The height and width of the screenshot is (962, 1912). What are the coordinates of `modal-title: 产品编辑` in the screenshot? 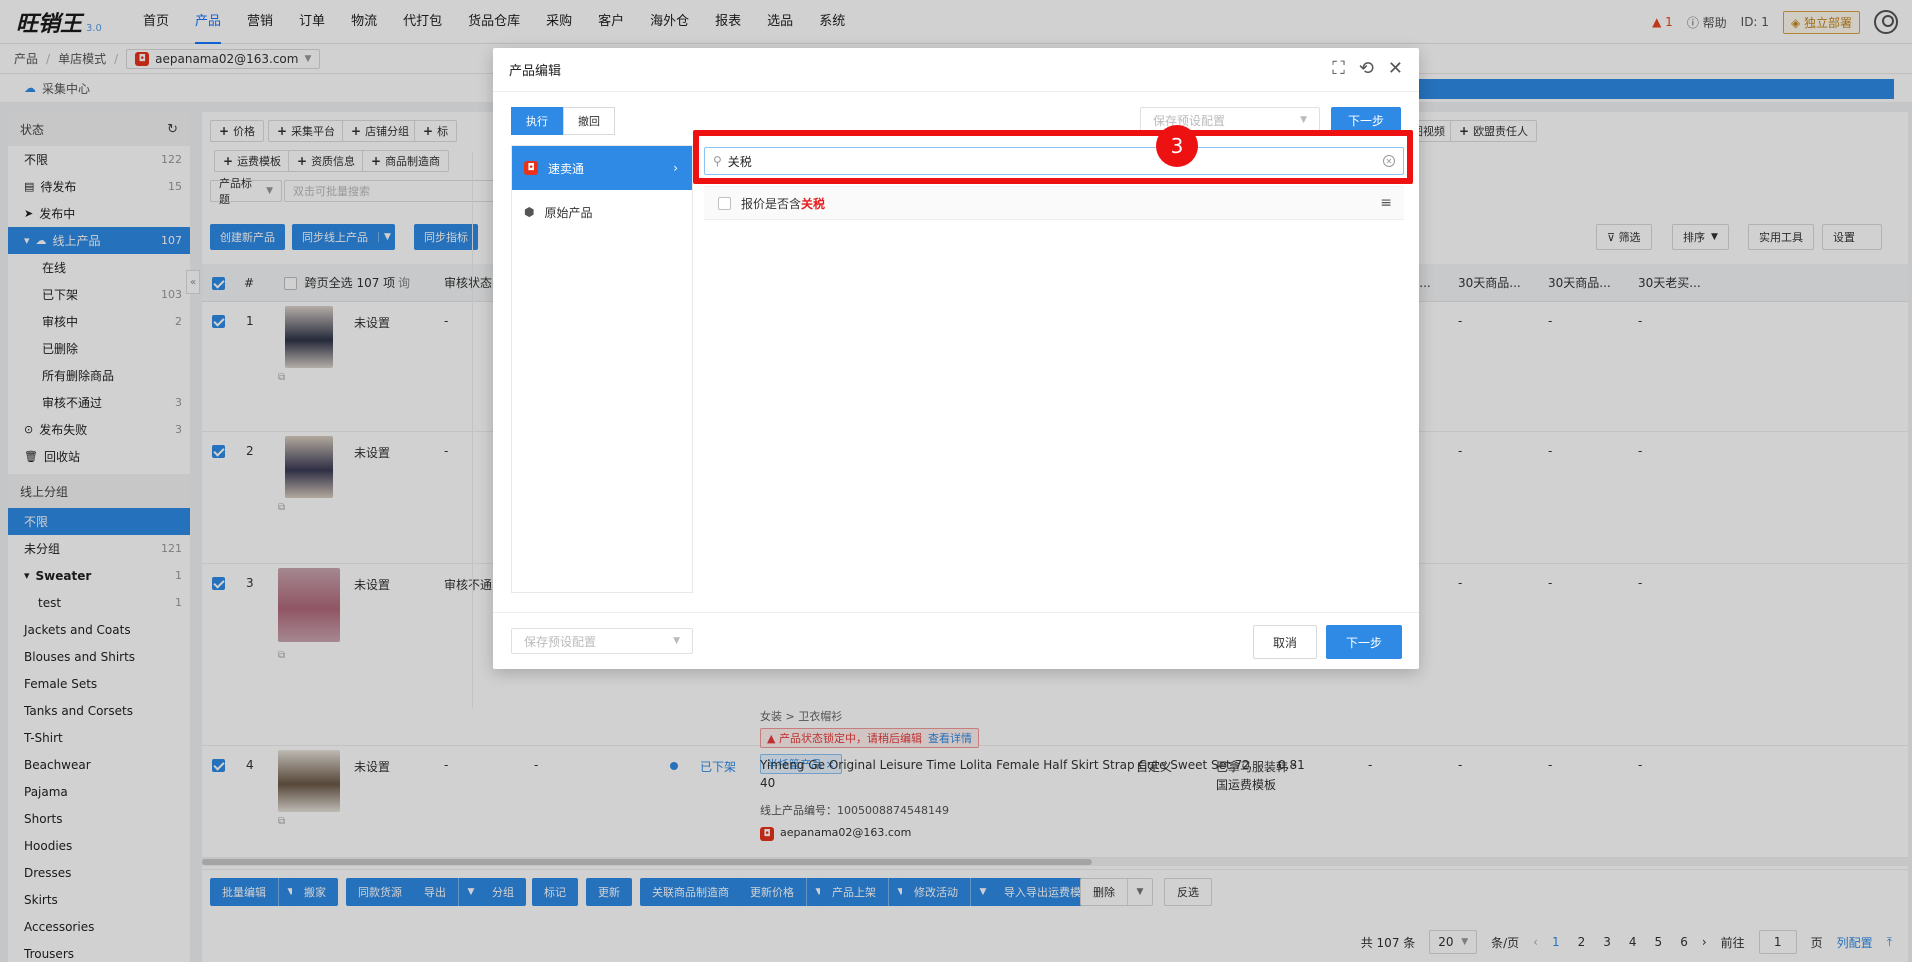 It's located at (535, 71).